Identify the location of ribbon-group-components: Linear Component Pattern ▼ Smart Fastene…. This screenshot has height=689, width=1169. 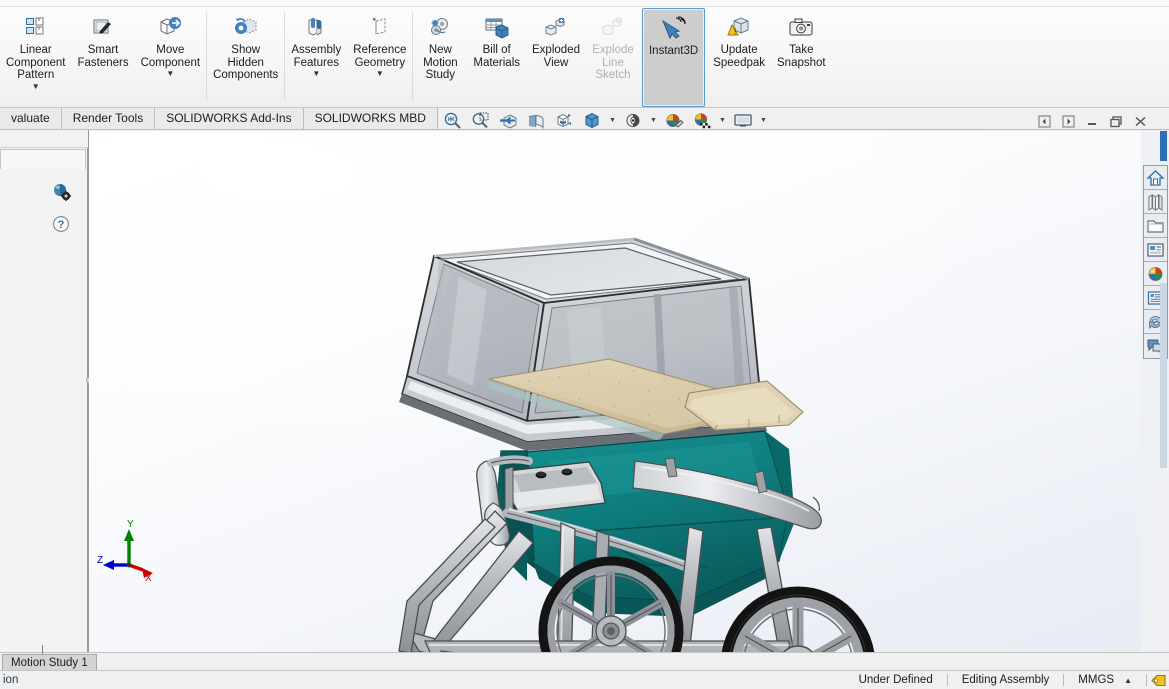
(103, 57).